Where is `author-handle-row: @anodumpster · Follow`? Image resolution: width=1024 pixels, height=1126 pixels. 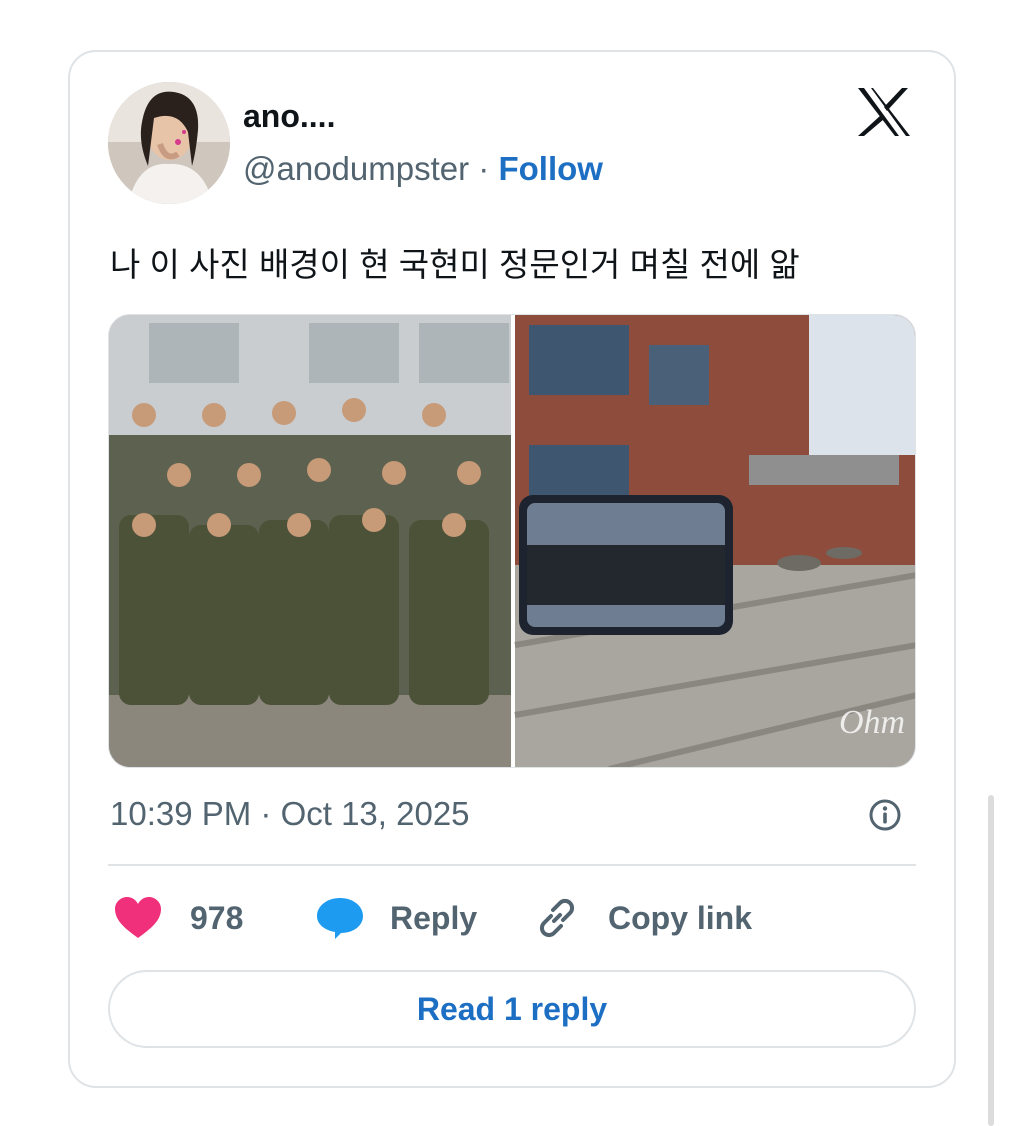 author-handle-row: @anodumpster · Follow is located at coordinates (423, 169).